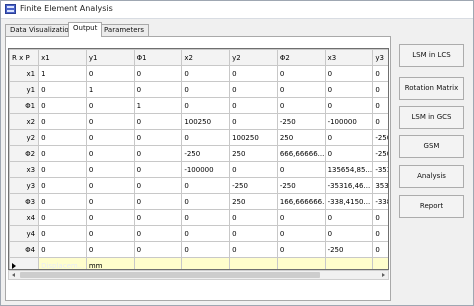 The height and width of the screenshot is (306, 474). I want to click on table-row: y4 0 0 0 0 0 0 0 0, so click(198, 233).